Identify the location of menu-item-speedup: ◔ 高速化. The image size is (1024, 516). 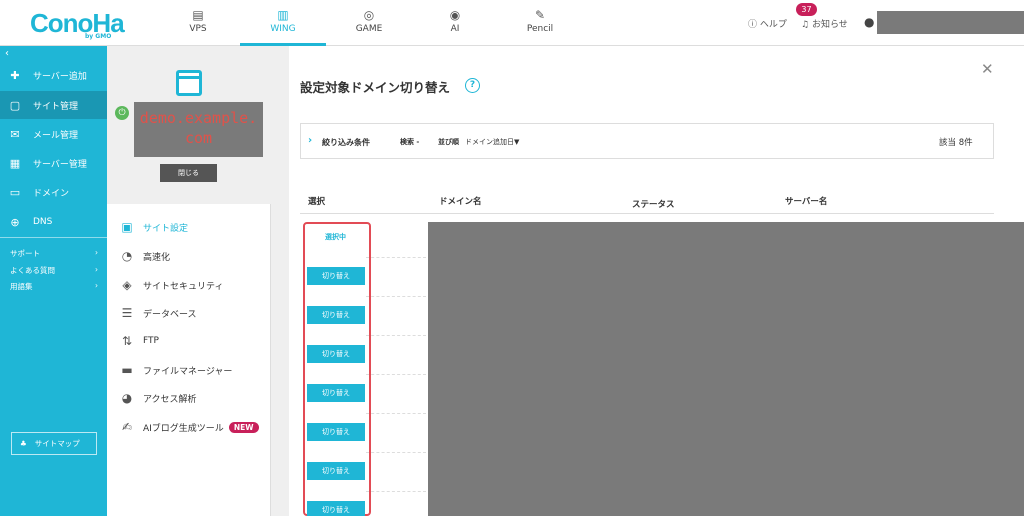
(144, 256).